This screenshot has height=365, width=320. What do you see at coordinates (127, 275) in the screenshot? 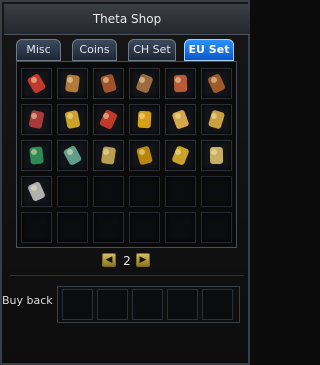
I see `divider` at bounding box center [127, 275].